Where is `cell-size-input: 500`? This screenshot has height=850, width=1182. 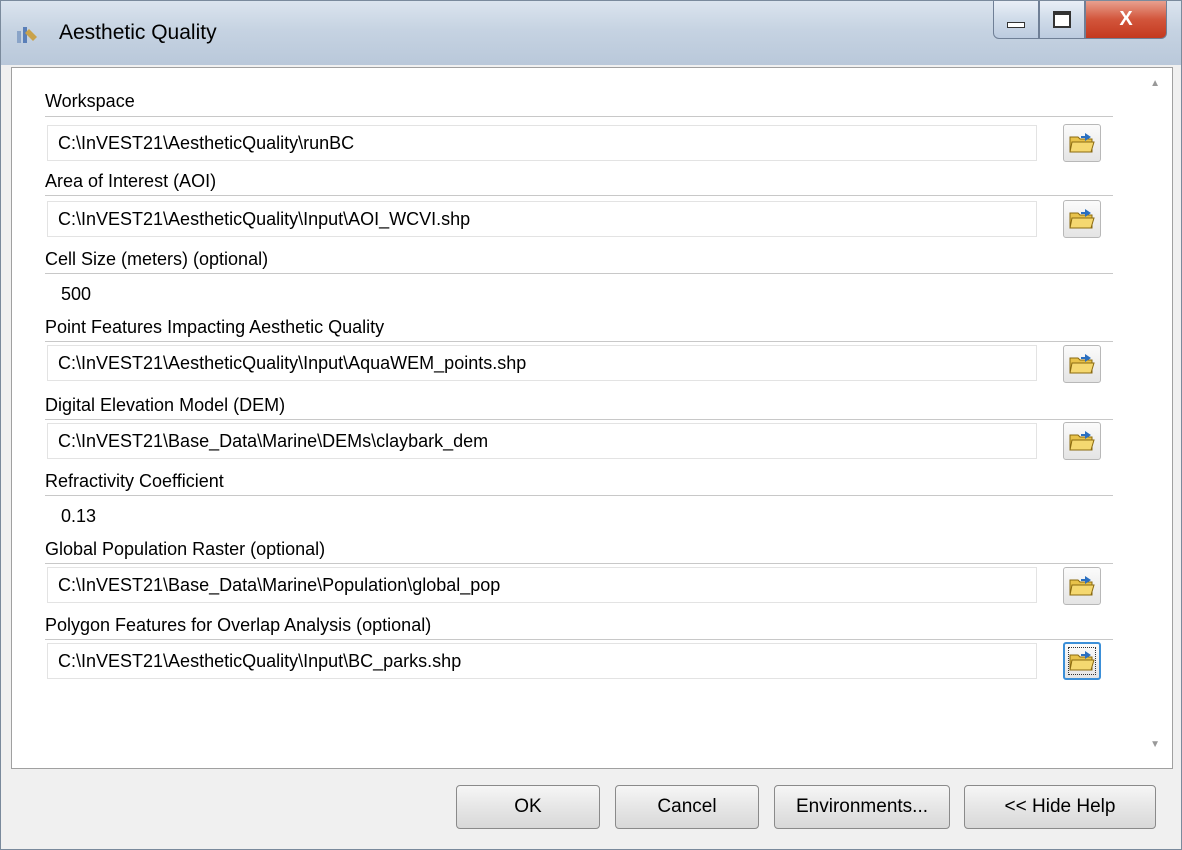
cell-size-input: 500 is located at coordinates (580, 295).